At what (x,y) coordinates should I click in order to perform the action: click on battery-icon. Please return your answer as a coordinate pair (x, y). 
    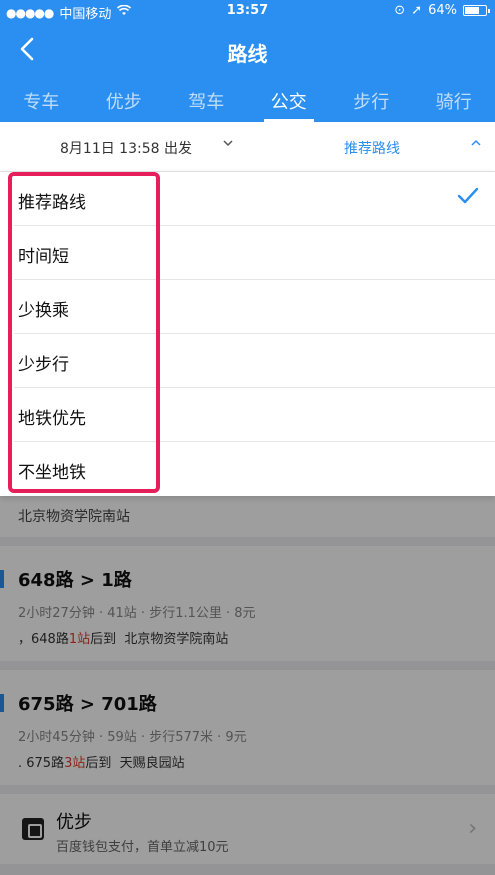
    Looking at the image, I should click on (476, 10).